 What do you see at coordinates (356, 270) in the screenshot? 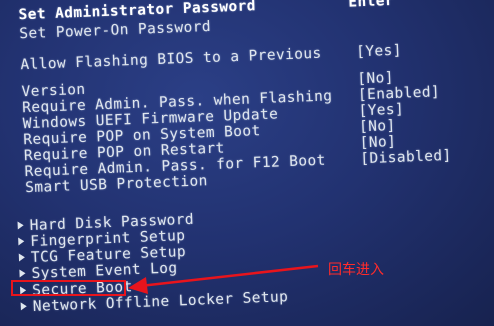
I see `annotation-label: 回车进入` at bounding box center [356, 270].